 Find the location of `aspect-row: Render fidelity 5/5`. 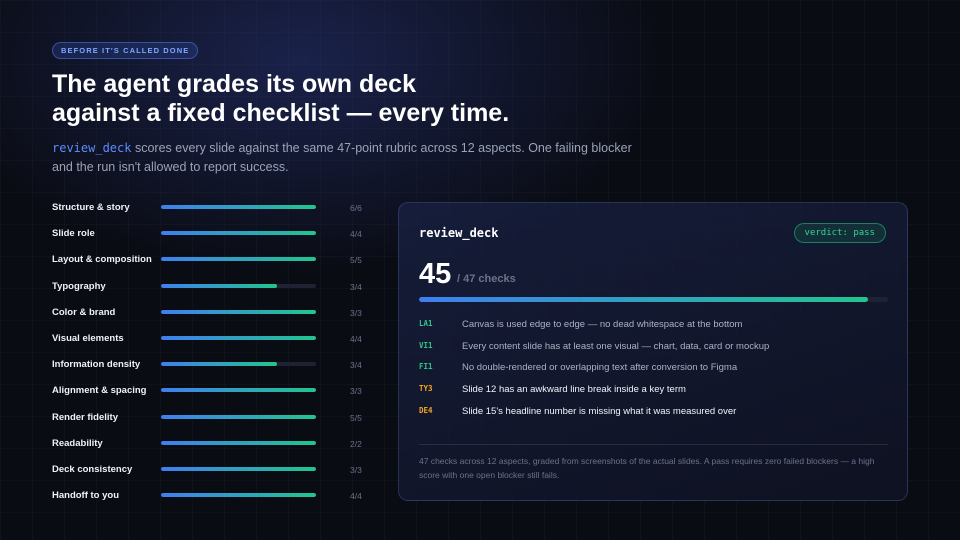

aspect-row: Render fidelity 5/5 is located at coordinates (212, 421).